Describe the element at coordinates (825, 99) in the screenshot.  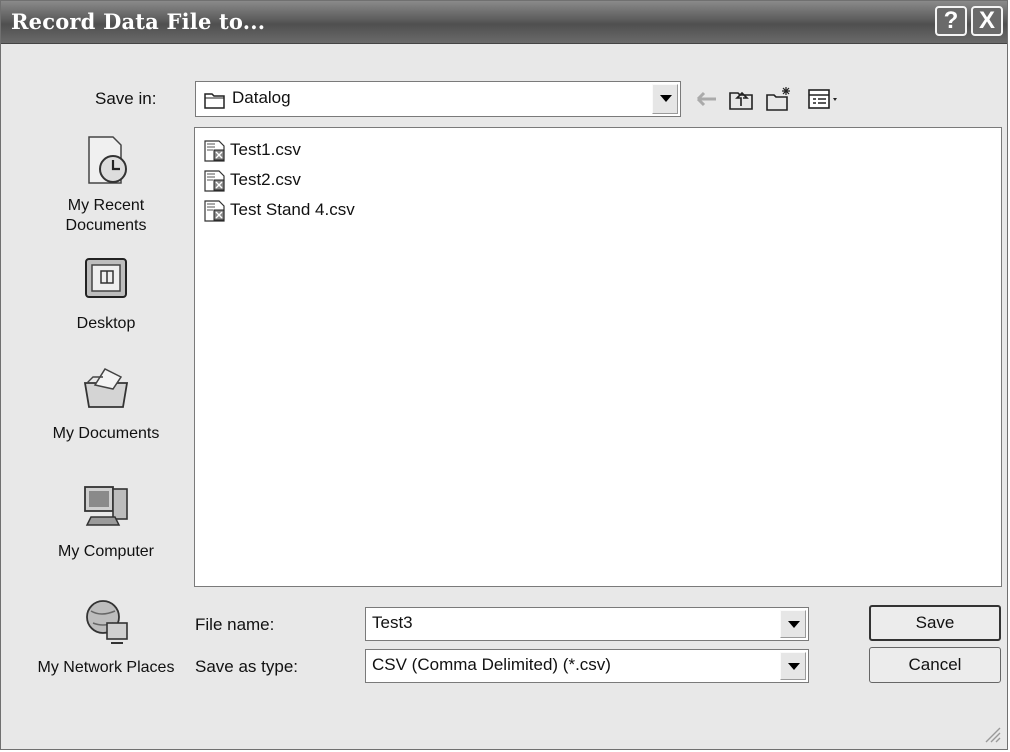
I see `view-menu-icon` at that location.